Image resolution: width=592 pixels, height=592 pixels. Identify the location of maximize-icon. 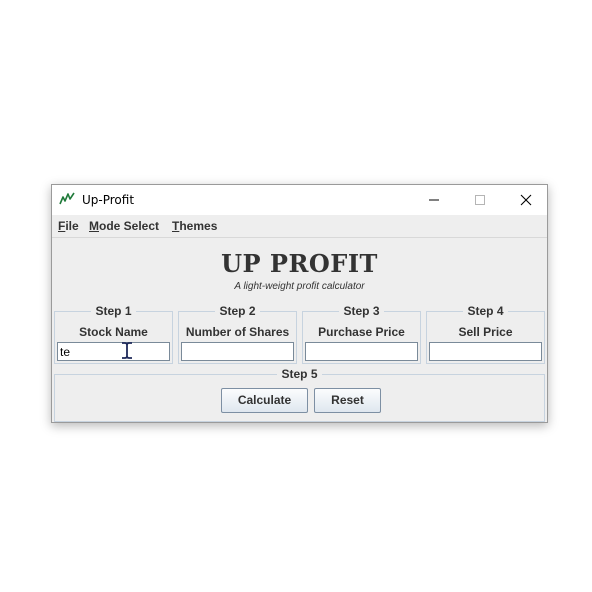
(480, 200).